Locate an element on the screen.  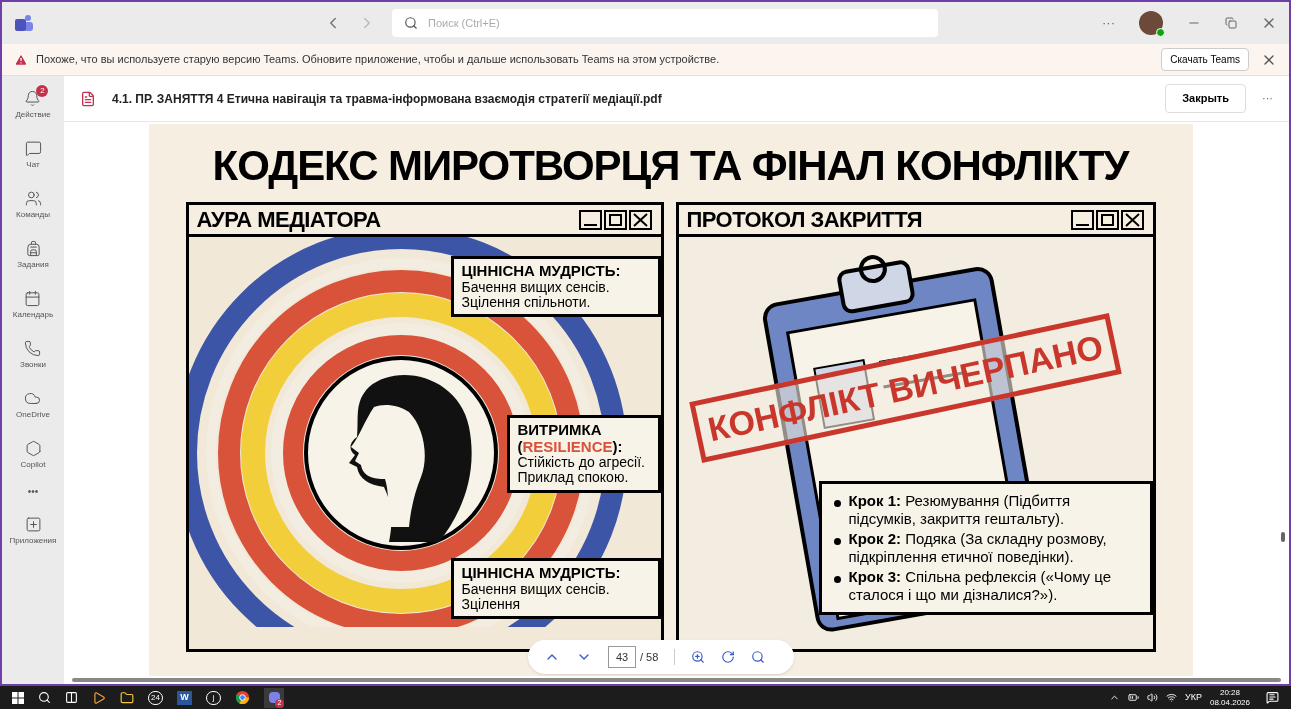
panel-title: ПРОТОКОЛ ЗАКРИТТЯ is located at coordinates (804, 219).